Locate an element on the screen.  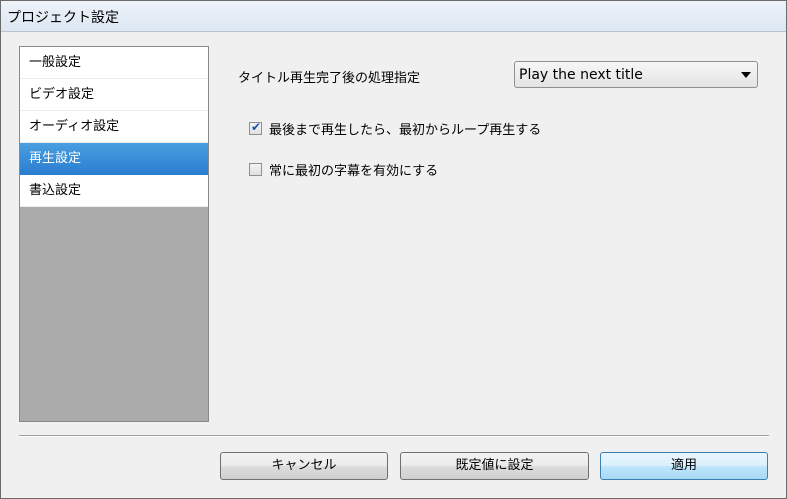
chevron-down-icon is located at coordinates (746, 75).